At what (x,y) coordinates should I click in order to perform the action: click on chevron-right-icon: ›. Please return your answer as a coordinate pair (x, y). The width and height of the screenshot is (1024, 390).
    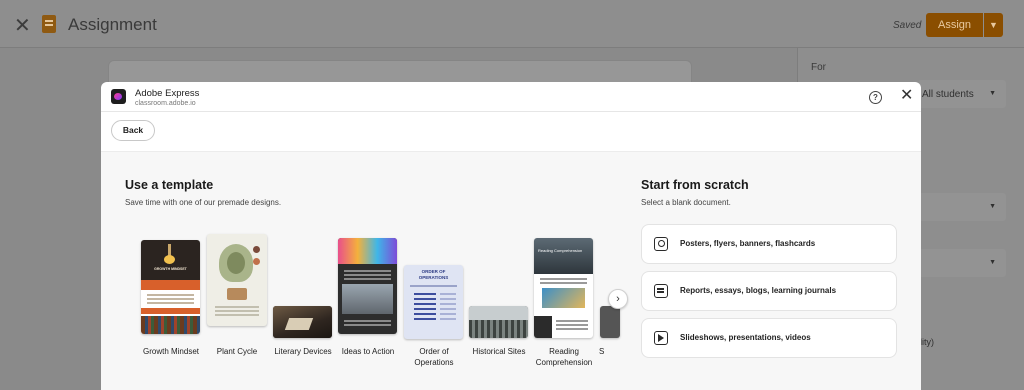
    Looking at the image, I should click on (618, 299).